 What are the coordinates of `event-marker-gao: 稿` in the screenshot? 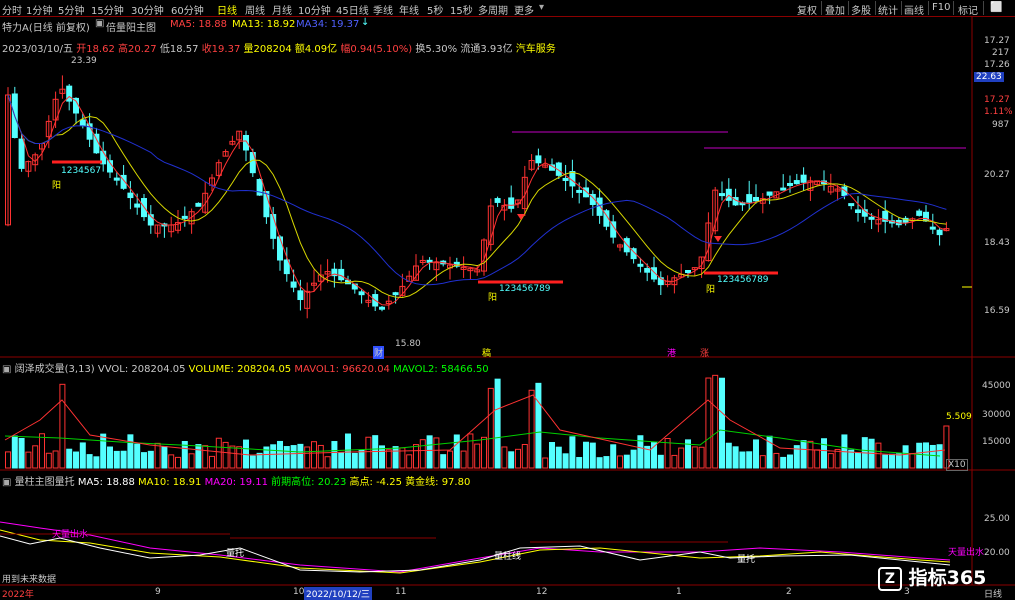 It's located at (486, 352).